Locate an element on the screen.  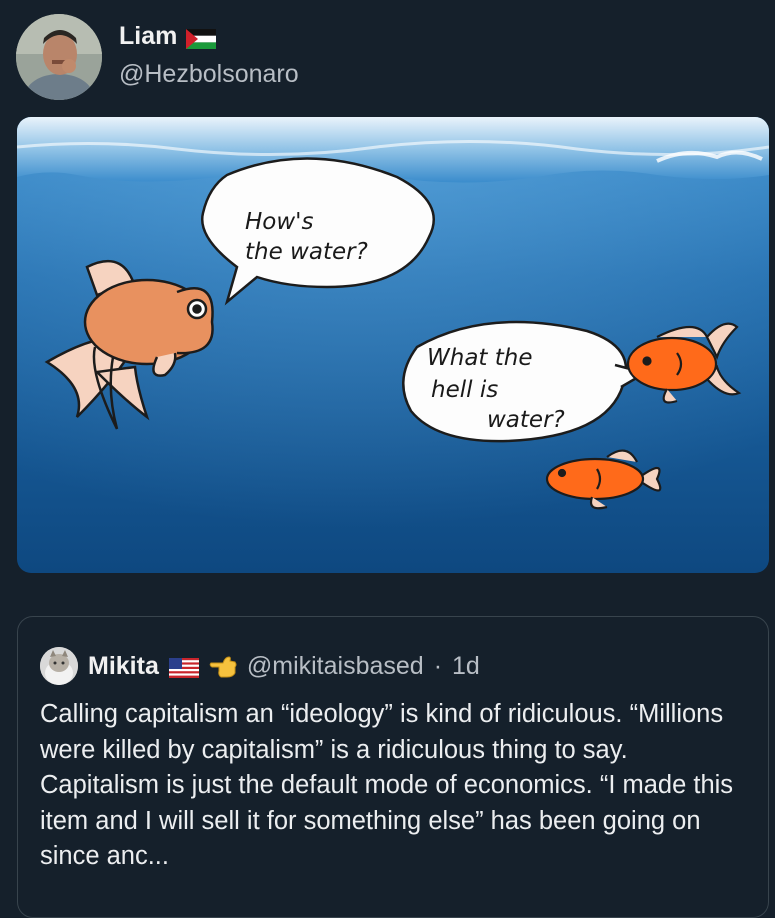
quoted-author-avatar is located at coordinates (59, 666).